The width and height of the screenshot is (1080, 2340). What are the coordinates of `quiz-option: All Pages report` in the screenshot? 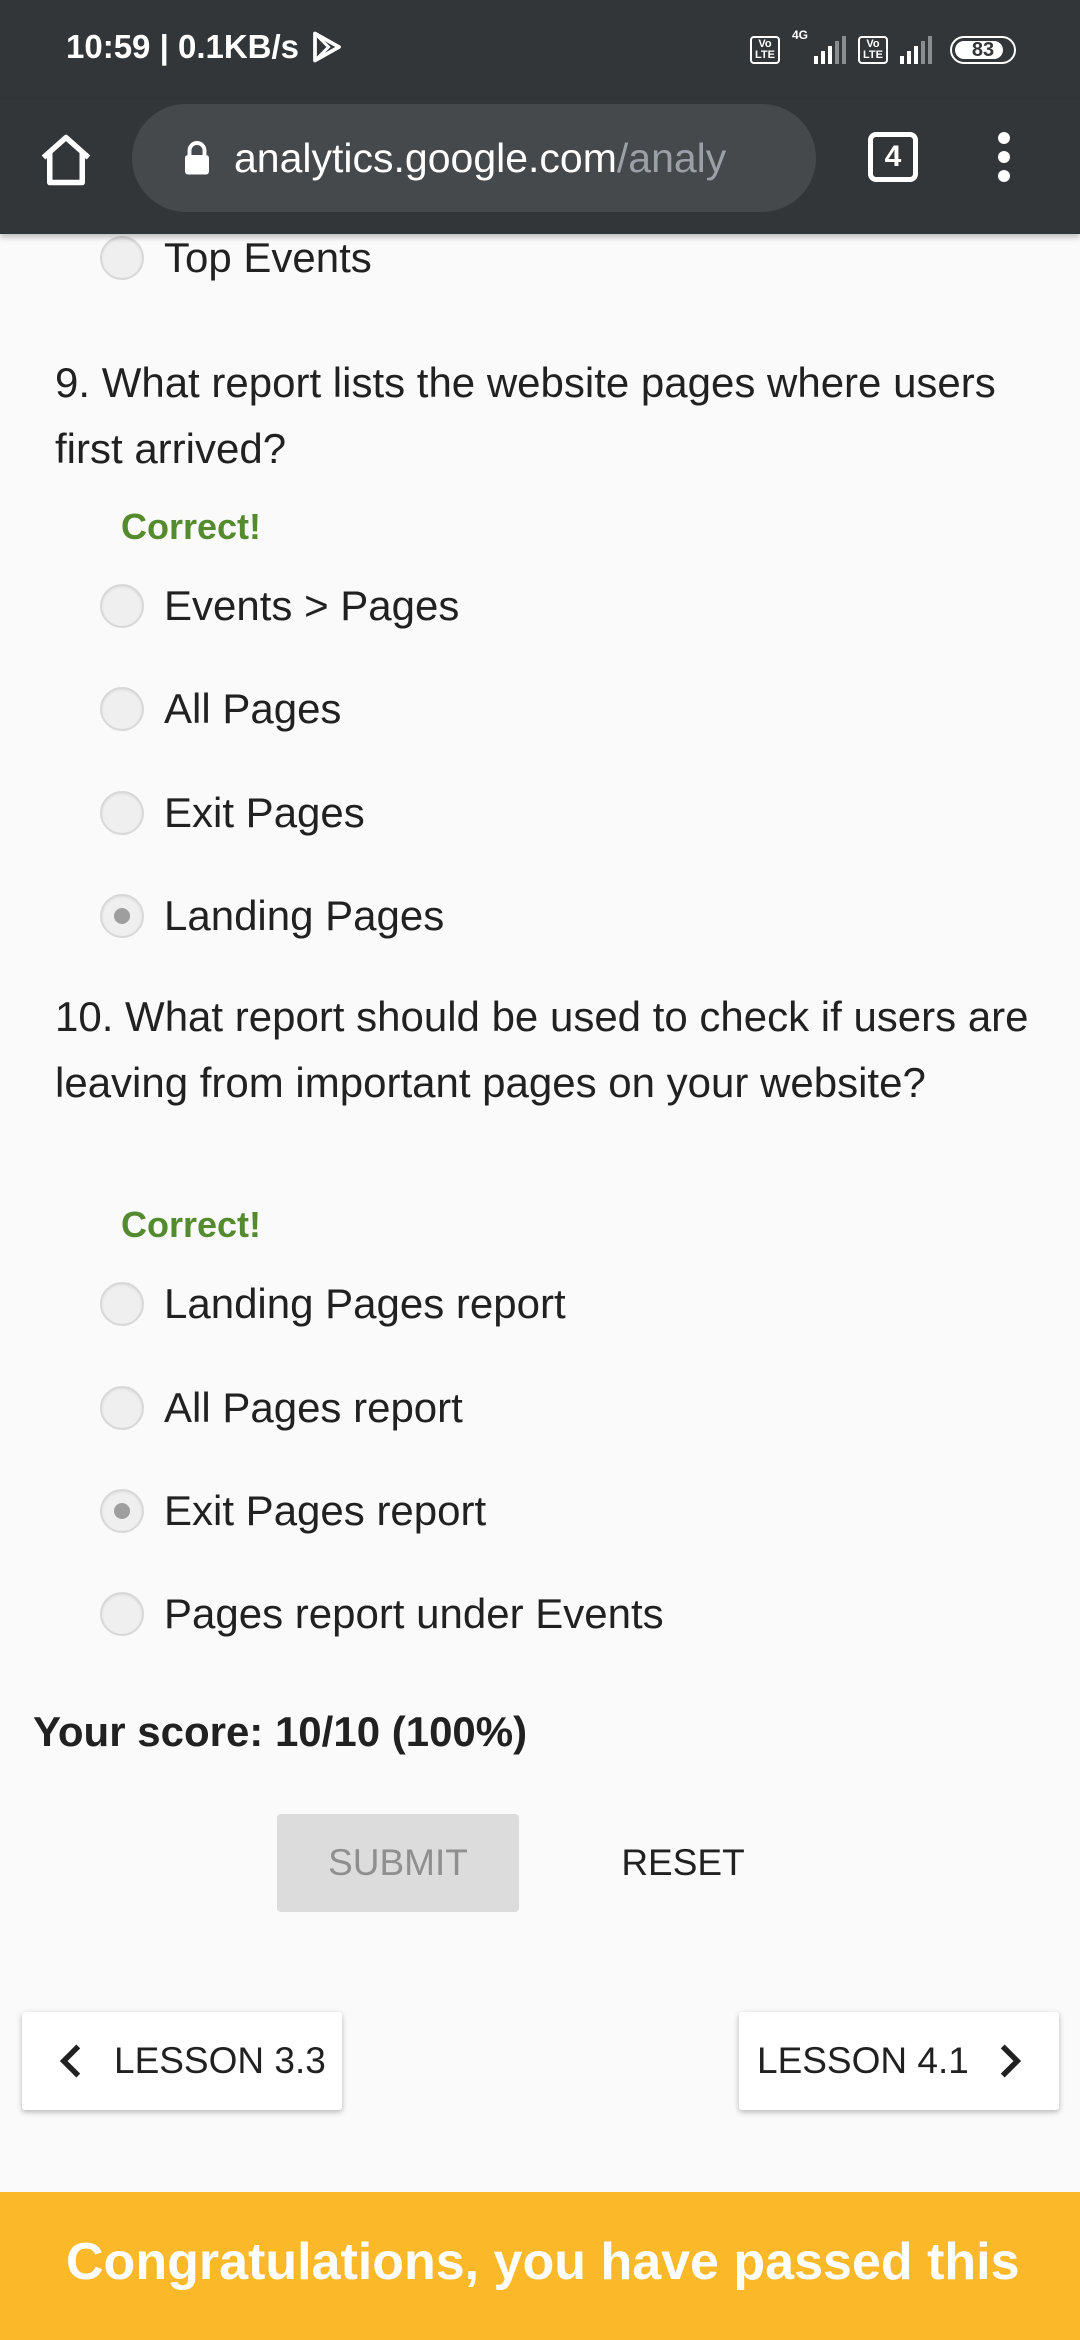 It's located at (281, 1408).